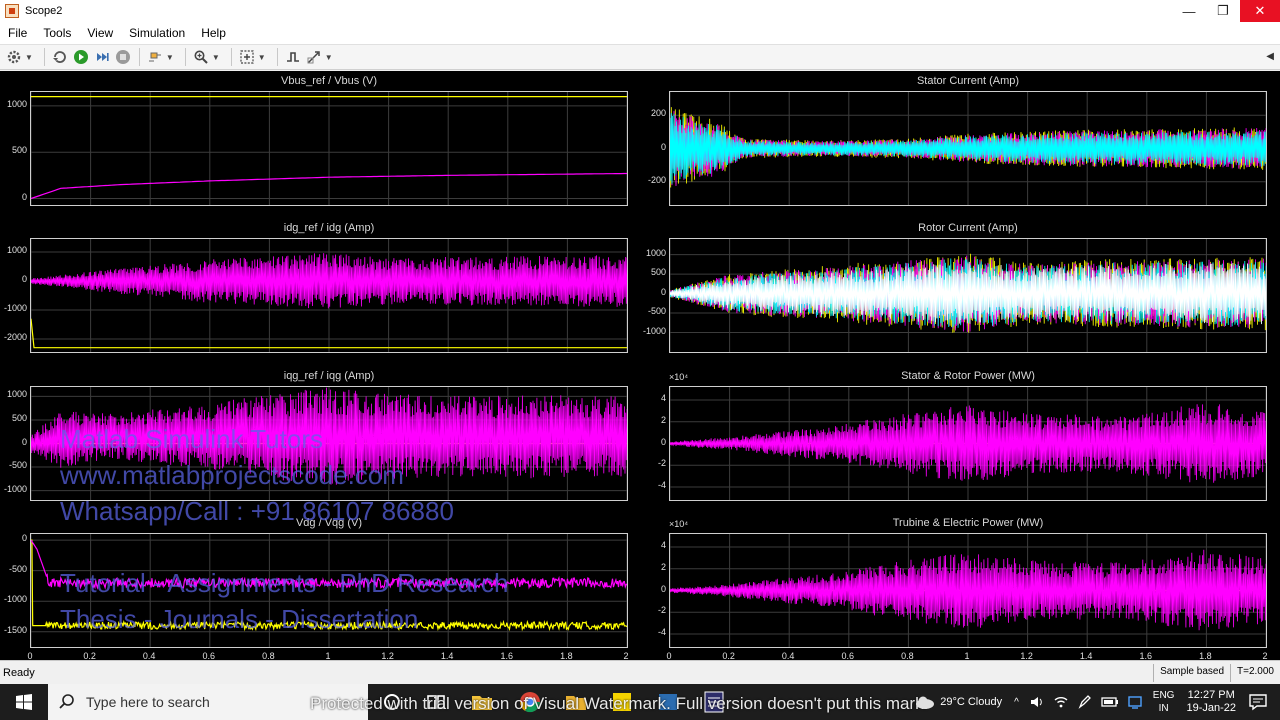  Describe the element at coordinates (155, 57) in the screenshot. I see `highlight-icon` at that location.